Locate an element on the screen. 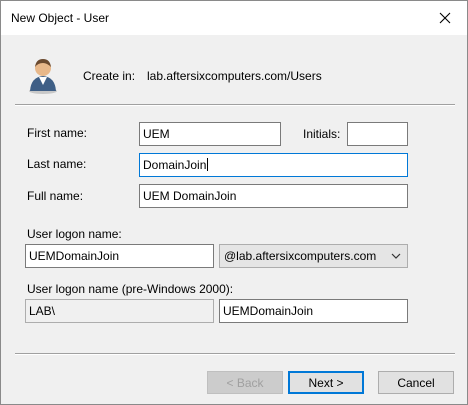  window-title: New Object - User is located at coordinates (60, 18).